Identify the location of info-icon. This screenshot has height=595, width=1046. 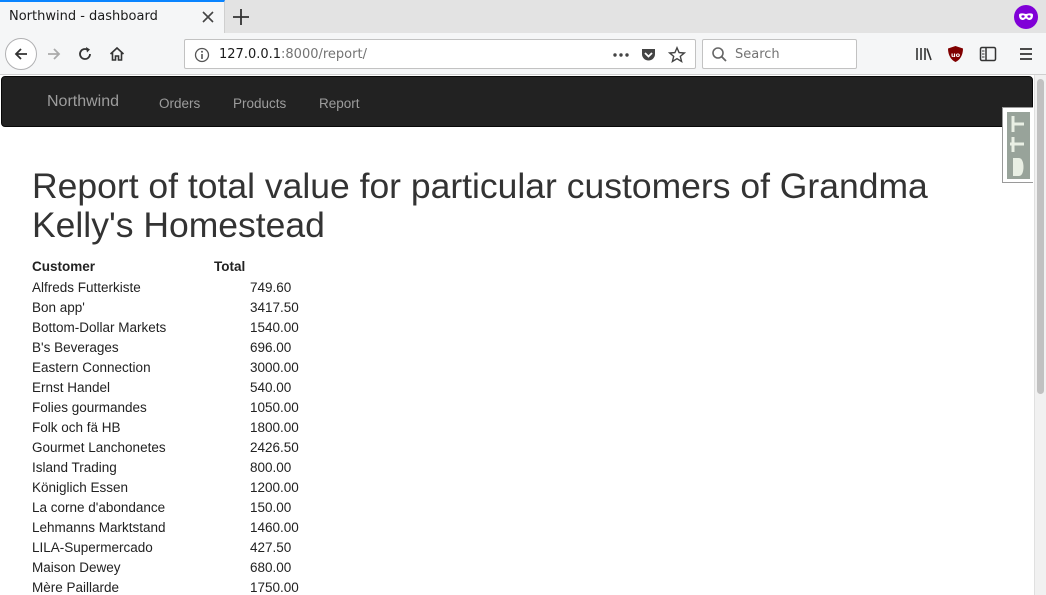
(202, 55).